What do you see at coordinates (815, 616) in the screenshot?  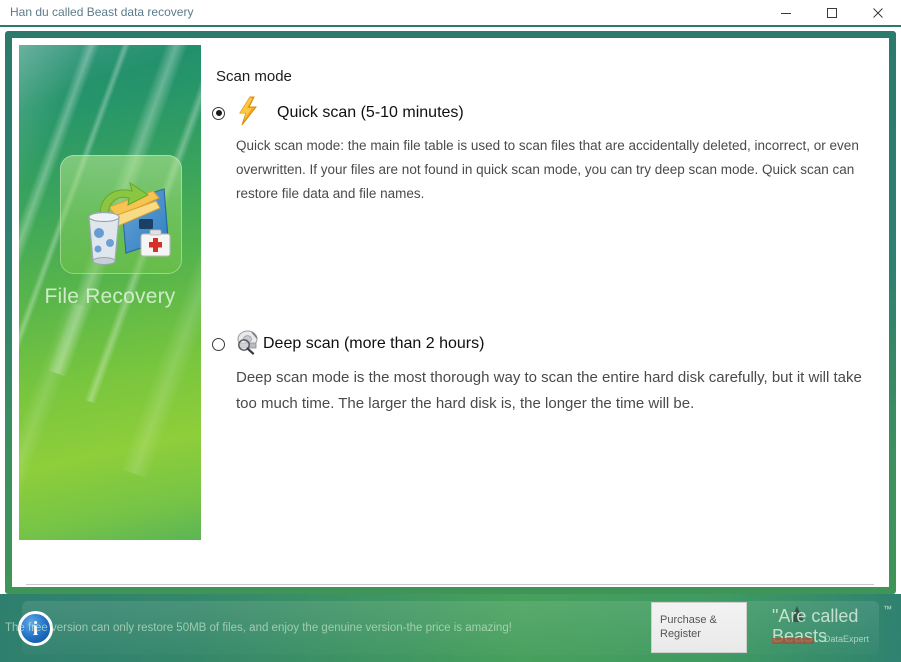 I see `brand-line-1: "Are called` at bounding box center [815, 616].